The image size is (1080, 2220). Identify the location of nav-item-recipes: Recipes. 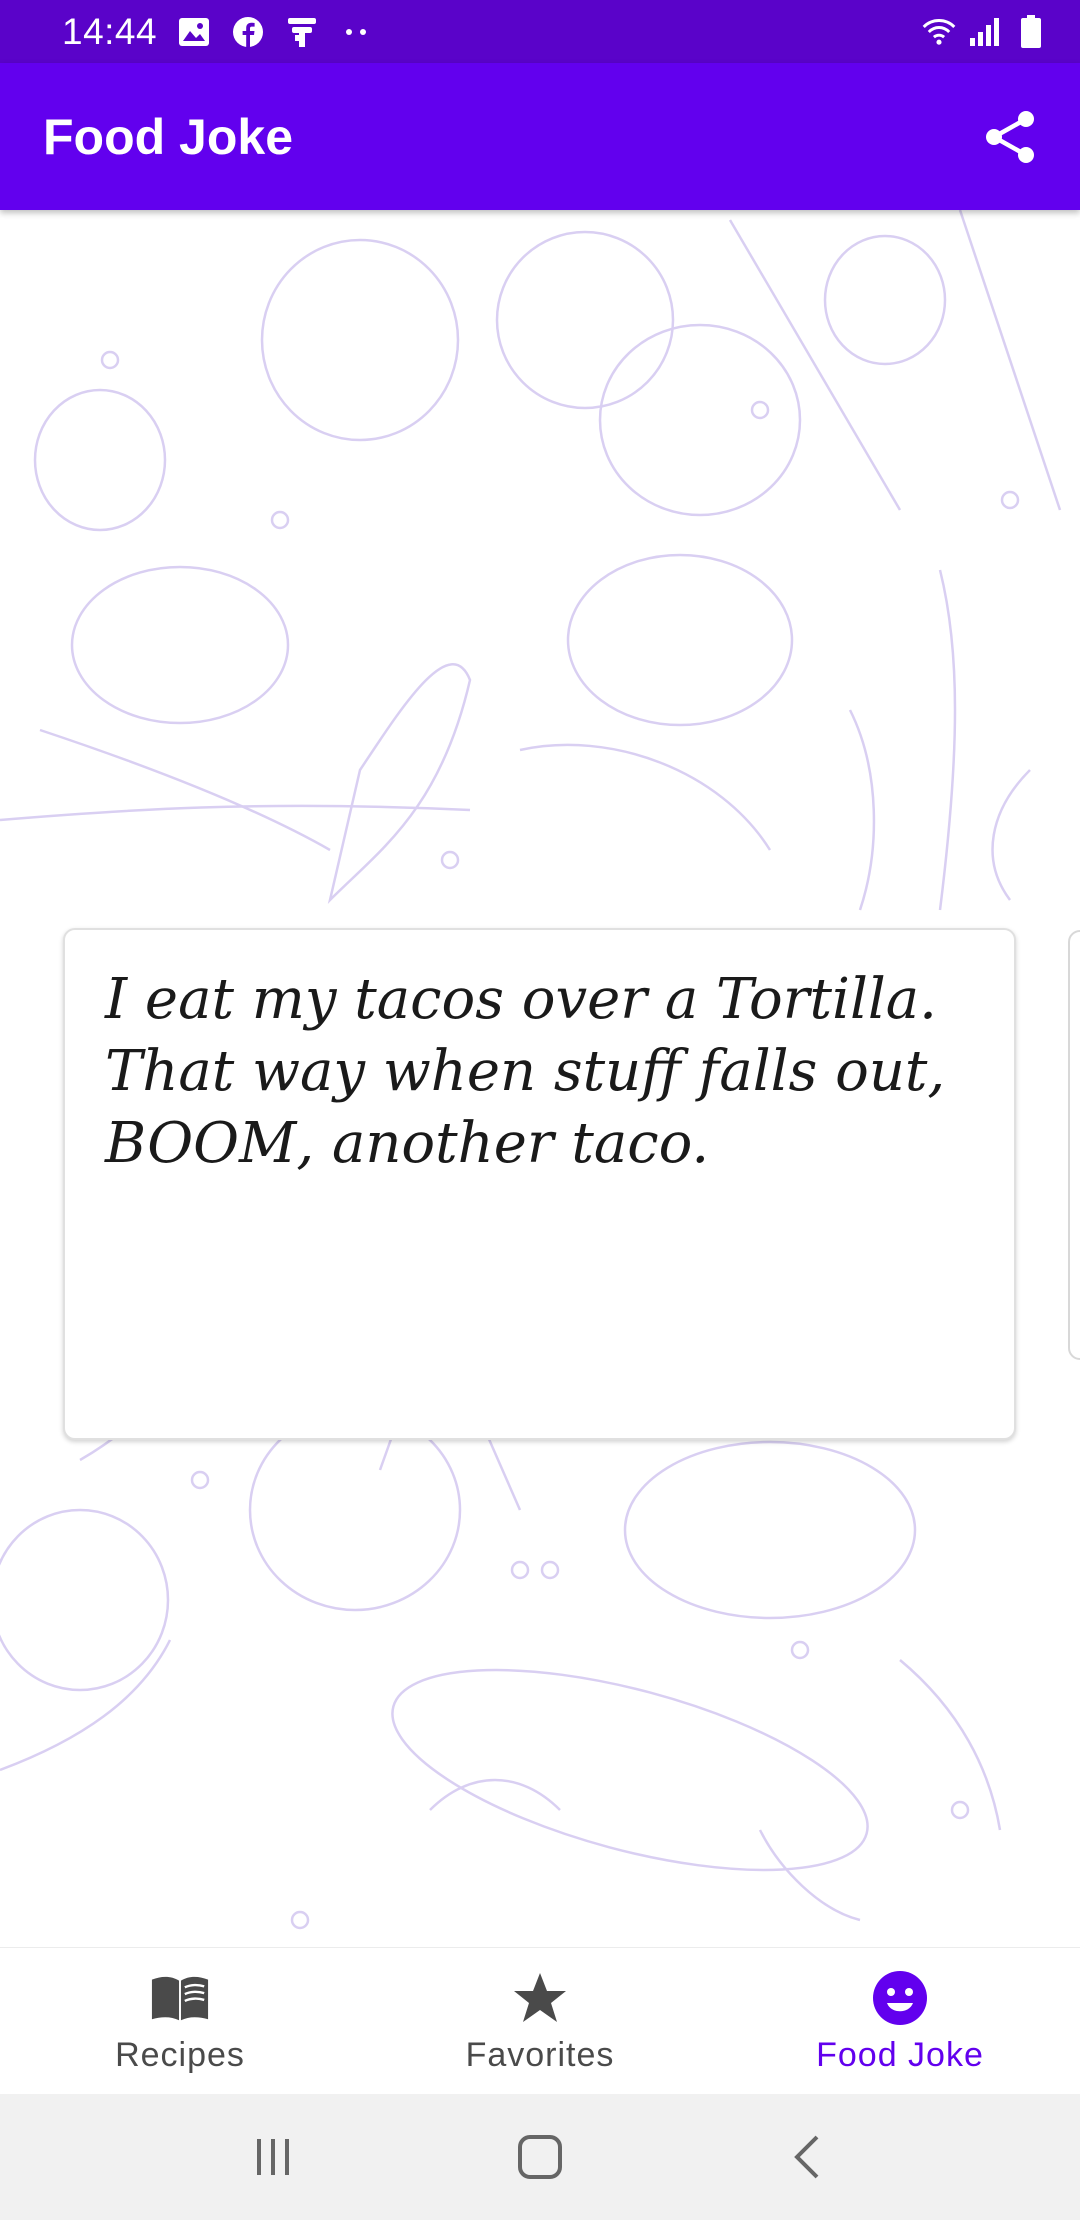
(180, 2021).